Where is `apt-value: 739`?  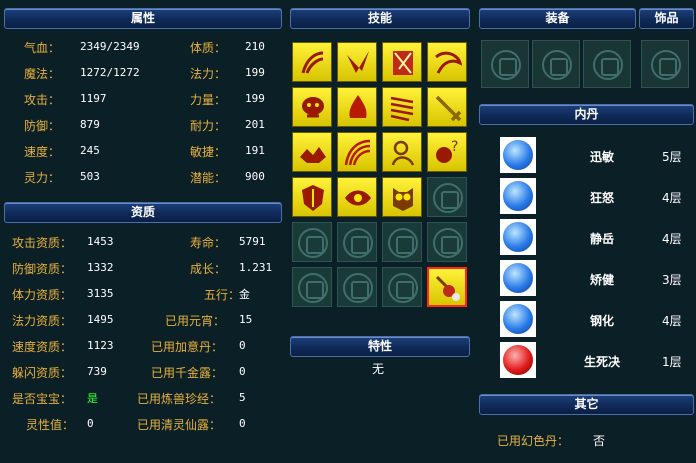
apt-value: 739 is located at coordinates (97, 371).